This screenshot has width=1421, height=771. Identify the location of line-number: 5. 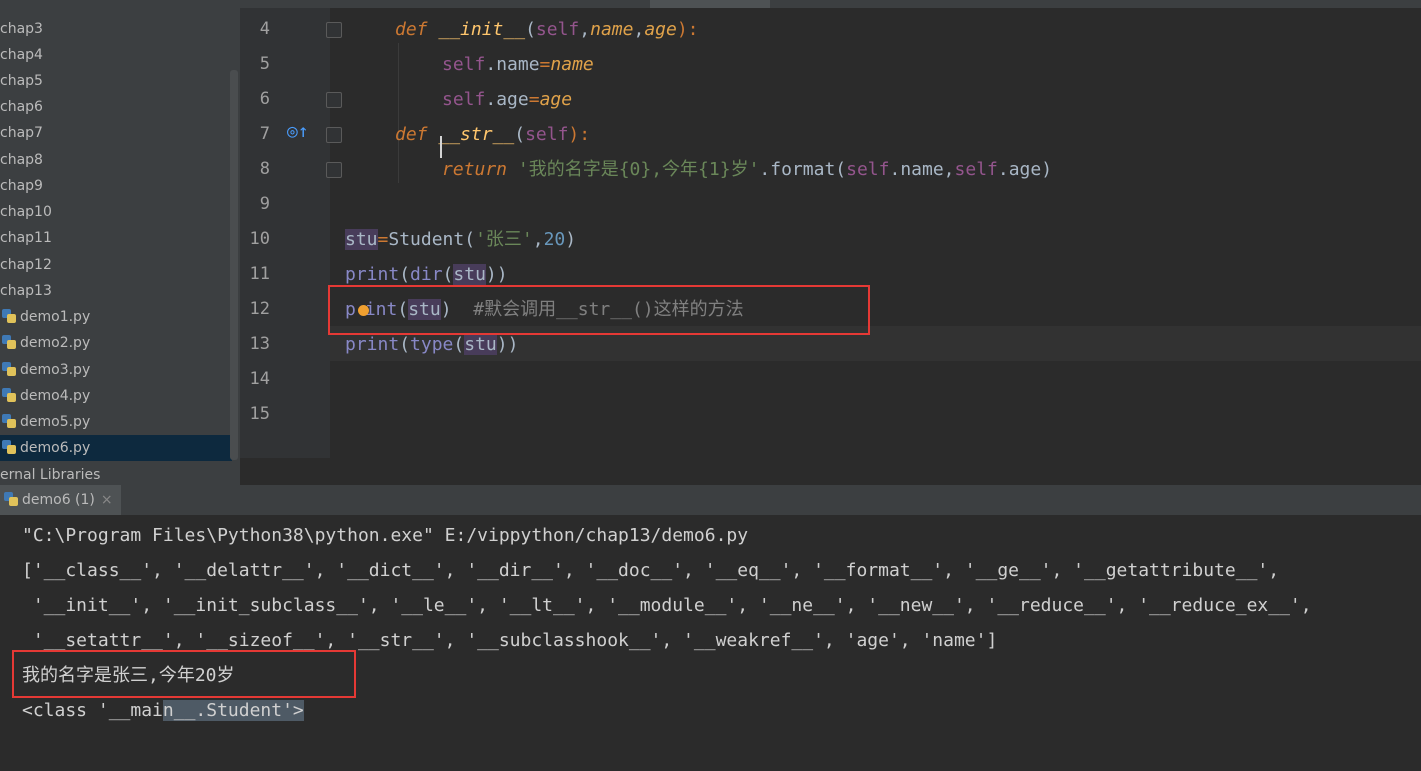
(264, 64).